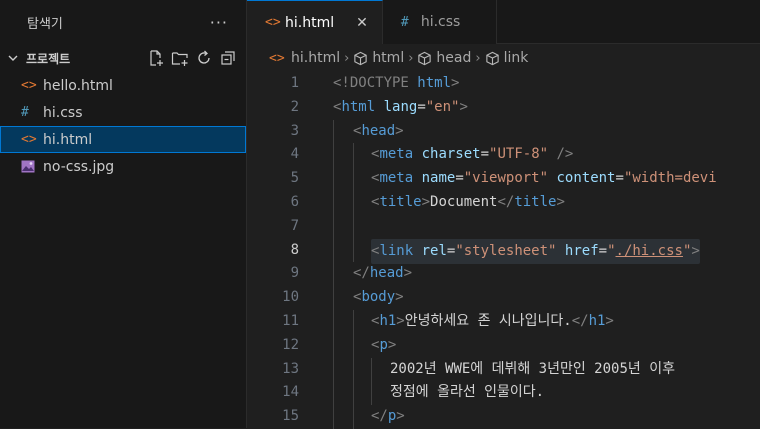  Describe the element at coordinates (535, 251) in the screenshot. I see `code-line-content: <link rel="stylesheet" href="./hi.css">` at that location.